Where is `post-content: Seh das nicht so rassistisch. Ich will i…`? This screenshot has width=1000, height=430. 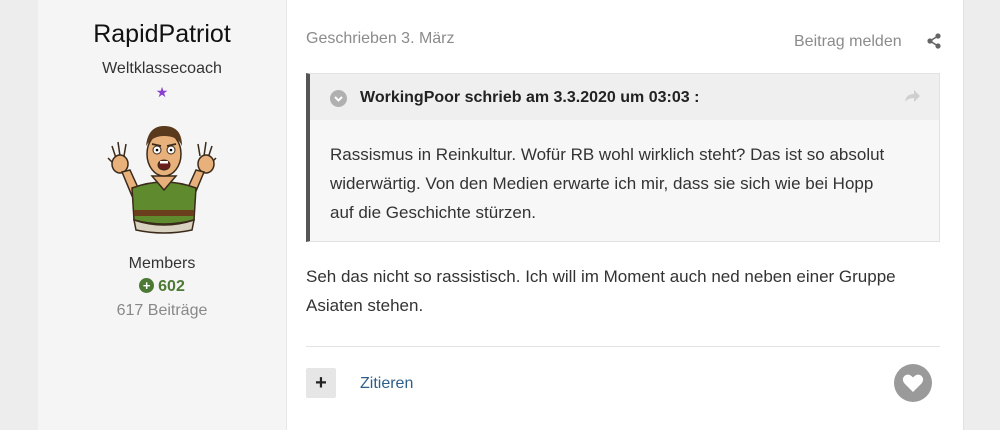 post-content: Seh das nicht so rassistisch. Ich will i… is located at coordinates (601, 291).